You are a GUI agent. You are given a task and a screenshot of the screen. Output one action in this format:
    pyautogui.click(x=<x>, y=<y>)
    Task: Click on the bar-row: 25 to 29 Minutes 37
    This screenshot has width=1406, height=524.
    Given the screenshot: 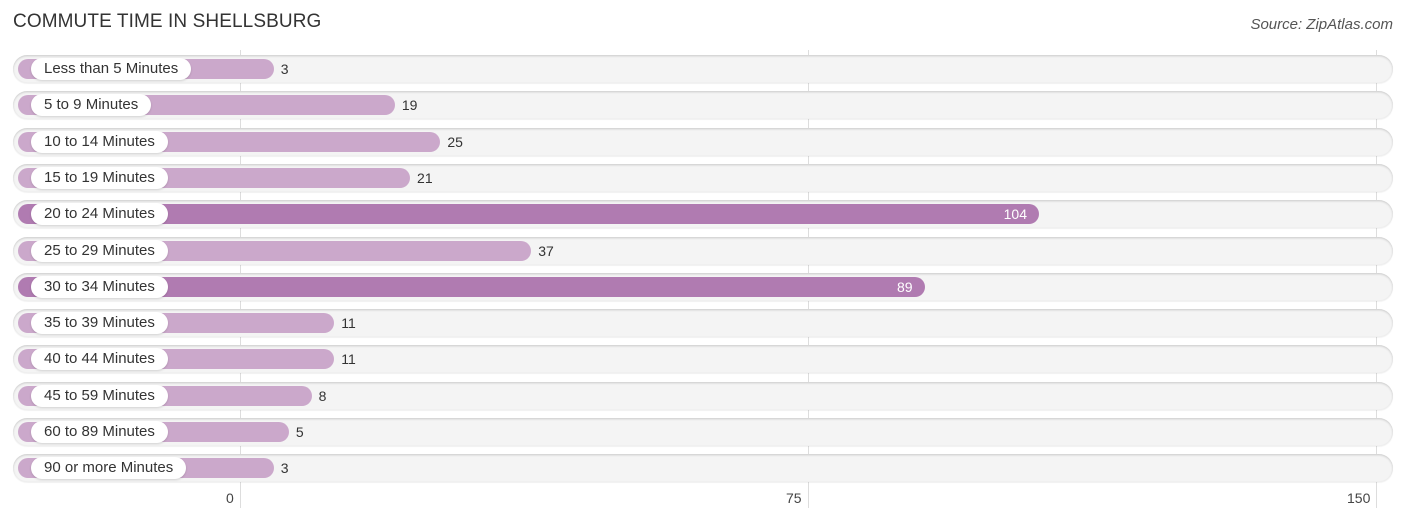 What is the action you would take?
    pyautogui.click(x=703, y=250)
    